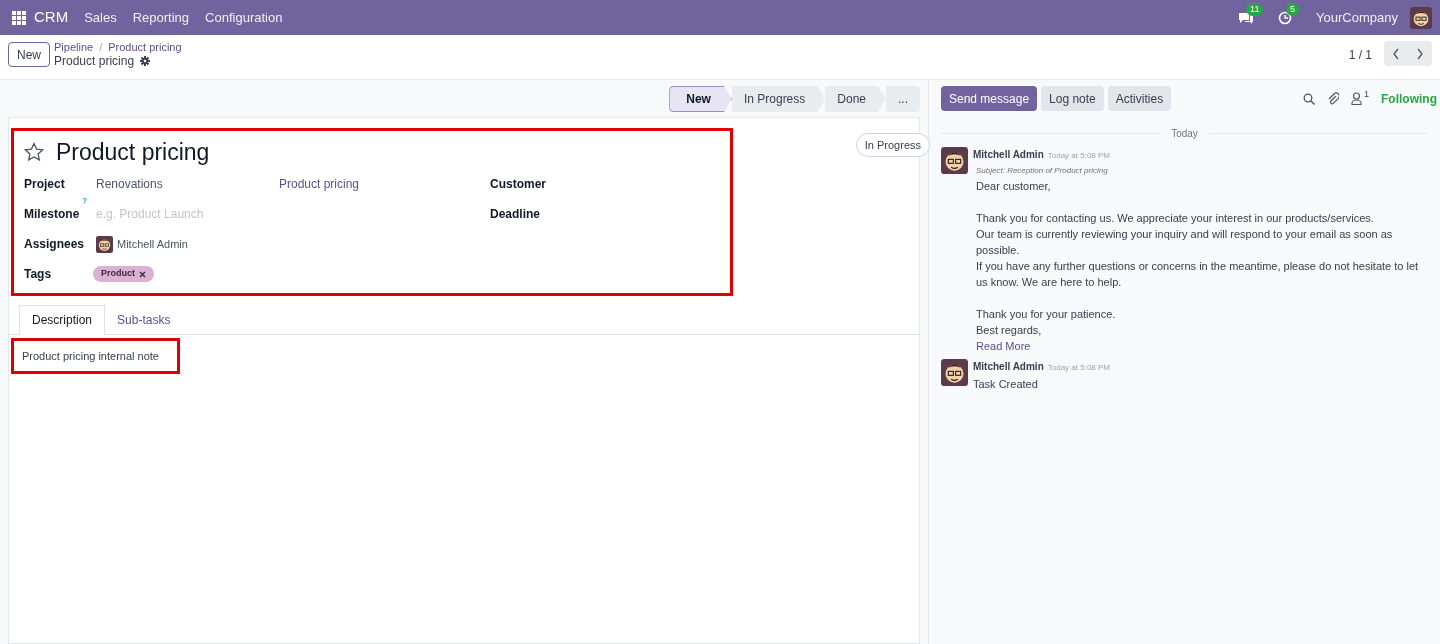  What do you see at coordinates (1185, 242) in the screenshot?
I see `message-text: Our team is currently reviewing your inquiry and will respond to your email as soon as possible.` at bounding box center [1185, 242].